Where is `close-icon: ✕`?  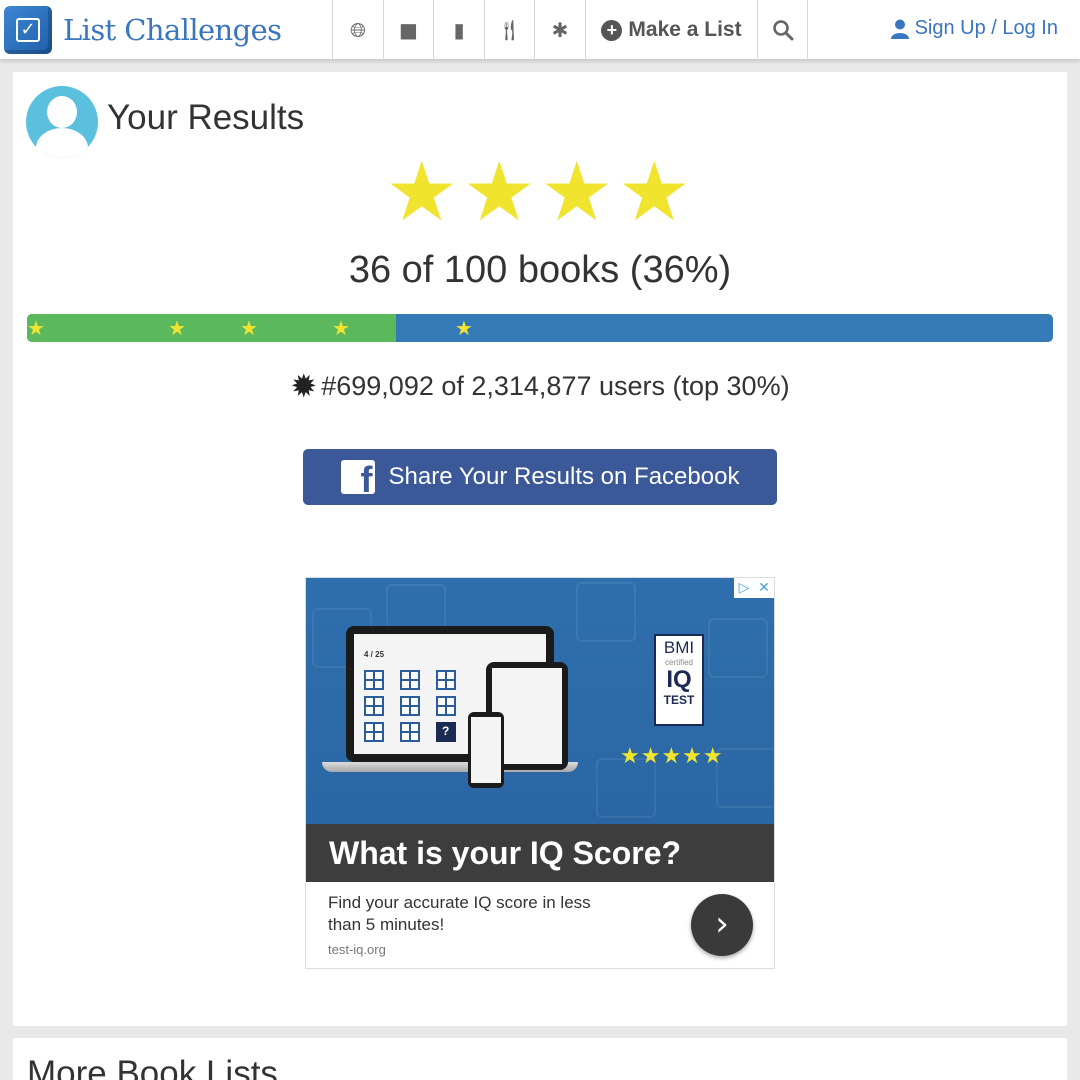
close-icon: ✕ is located at coordinates (764, 588).